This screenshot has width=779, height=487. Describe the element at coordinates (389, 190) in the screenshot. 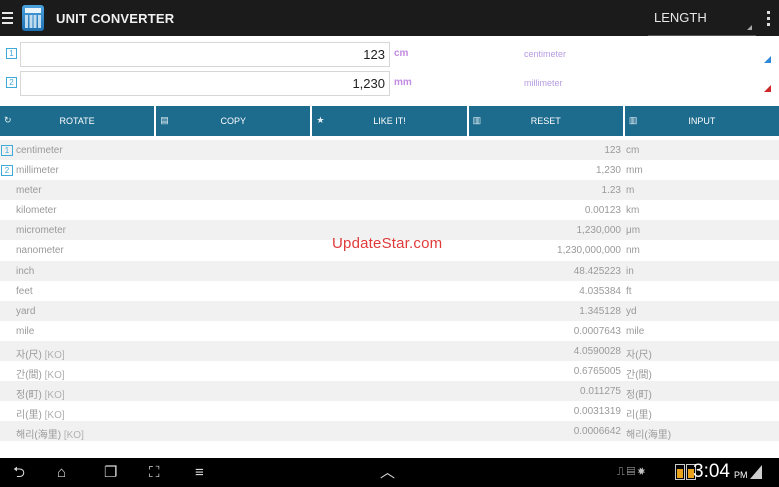

I see `result-row: meter 1.23 m` at that location.